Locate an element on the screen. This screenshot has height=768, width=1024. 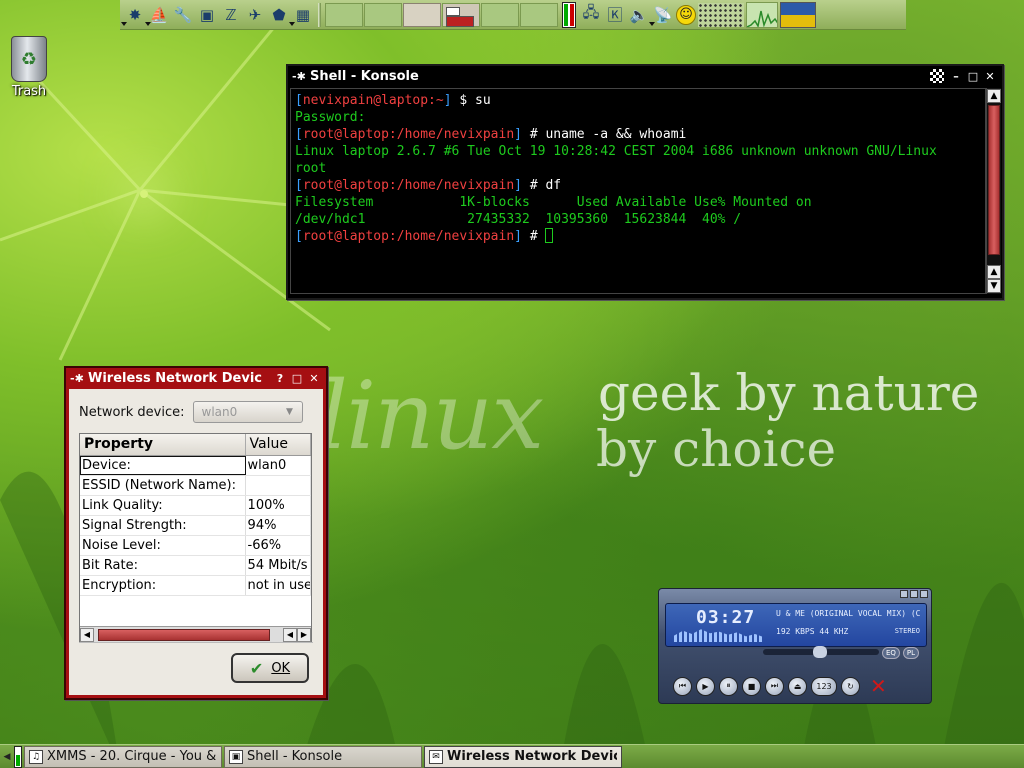
property-cell: Bit Rate: is located at coordinates (163, 565).